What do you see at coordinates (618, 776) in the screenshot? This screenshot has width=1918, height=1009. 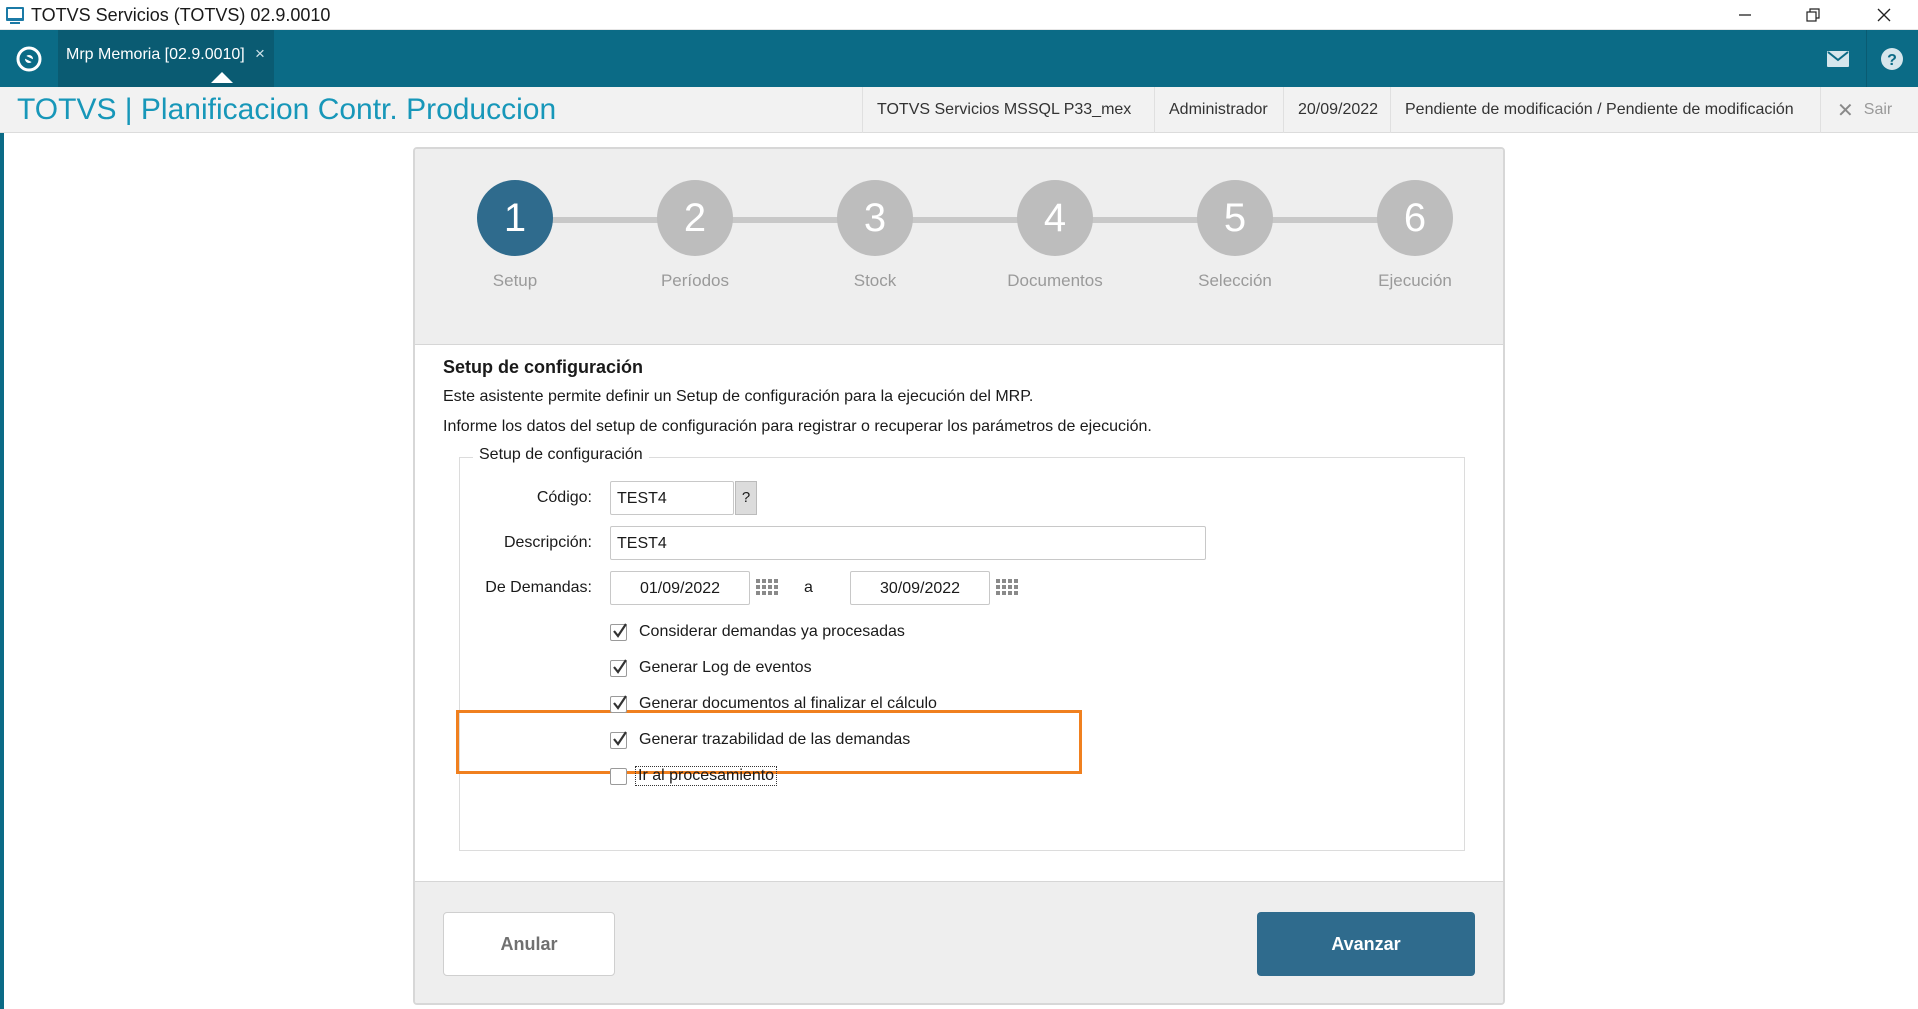 I see `checkbox-ir-procesamiento` at bounding box center [618, 776].